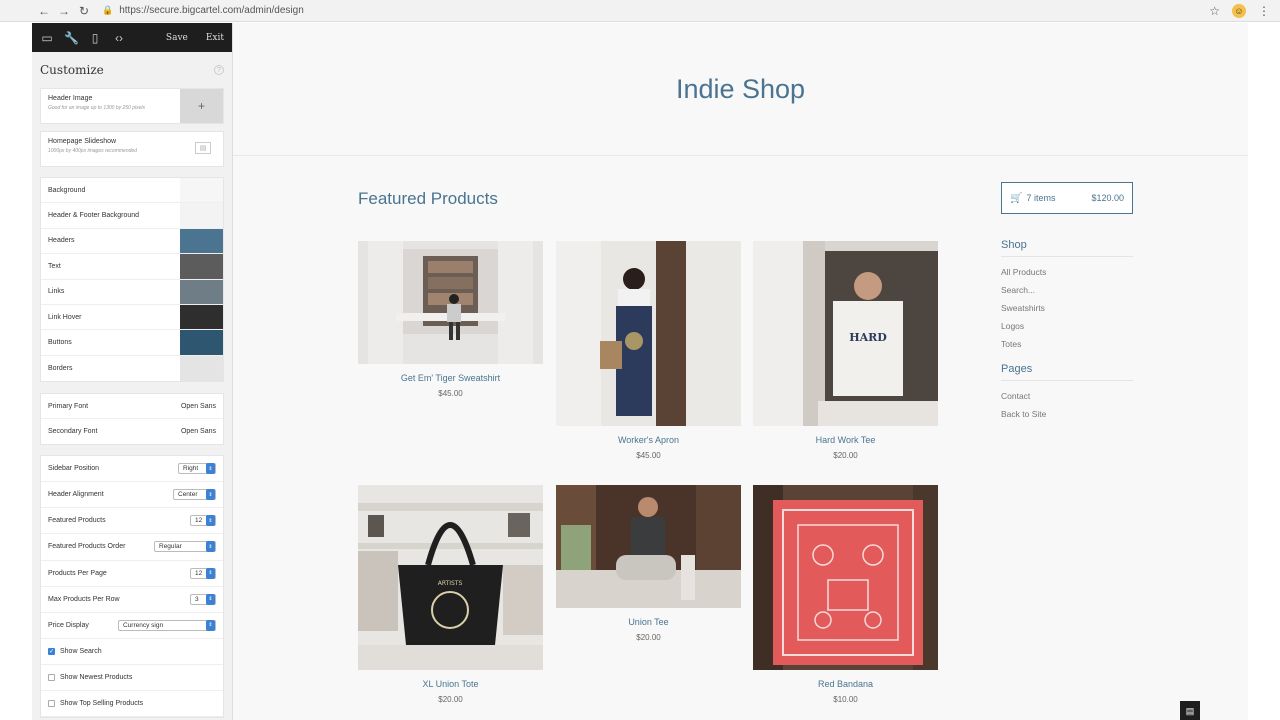  What do you see at coordinates (84, 11) in the screenshot?
I see `reload-icon: ↻` at bounding box center [84, 11].